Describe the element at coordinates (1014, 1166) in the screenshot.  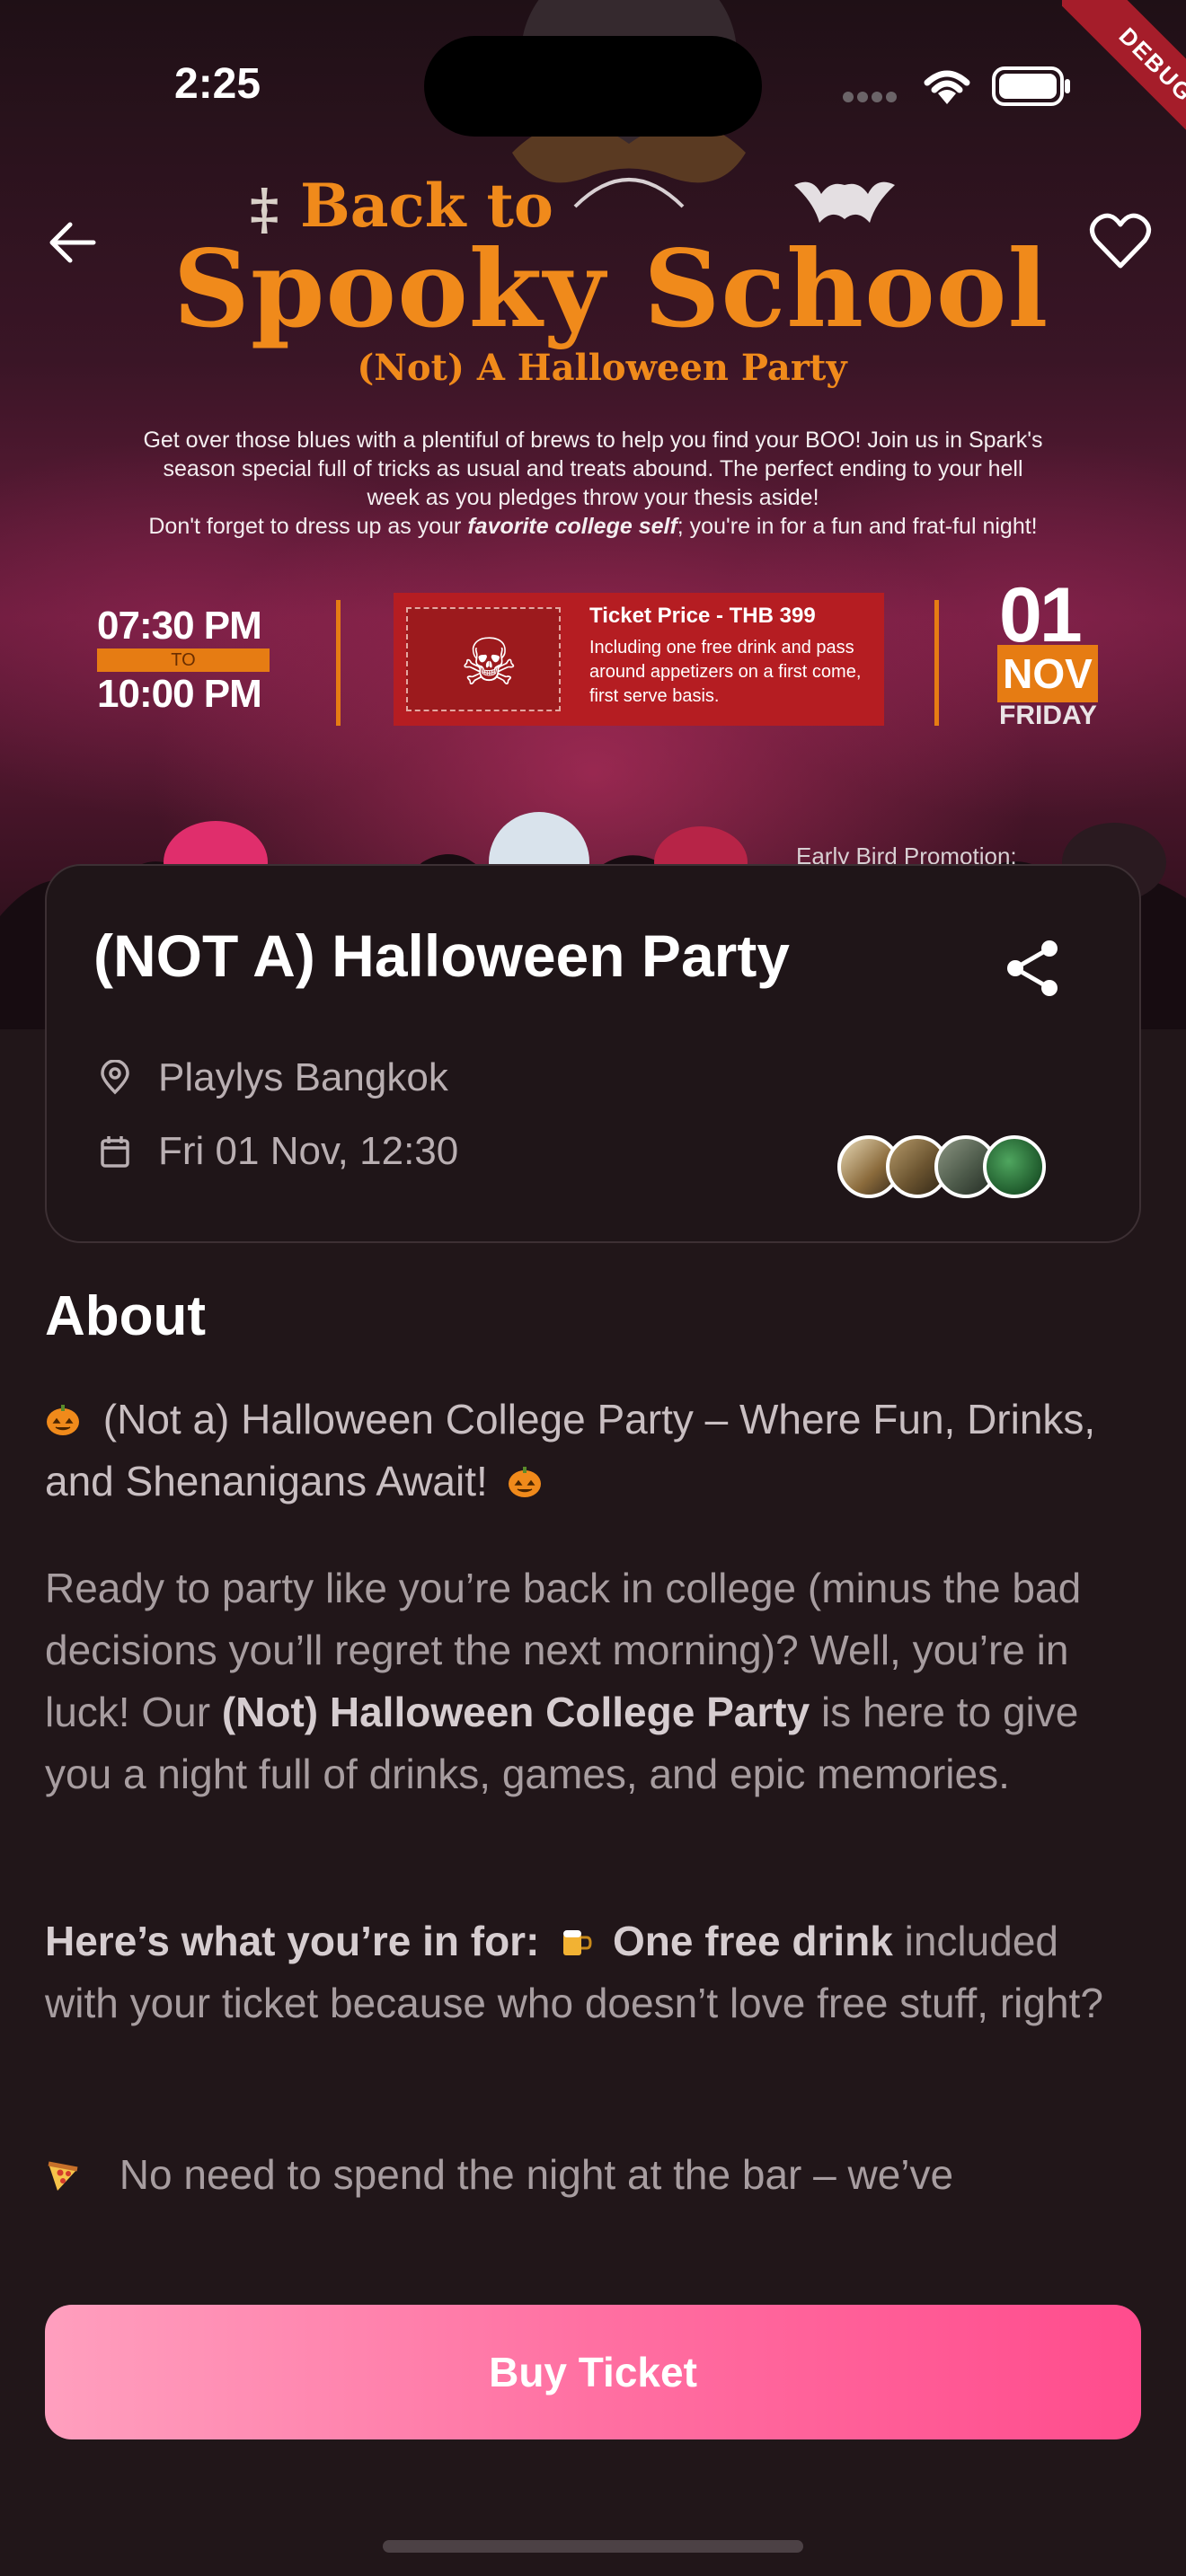
I see `avatar` at that location.